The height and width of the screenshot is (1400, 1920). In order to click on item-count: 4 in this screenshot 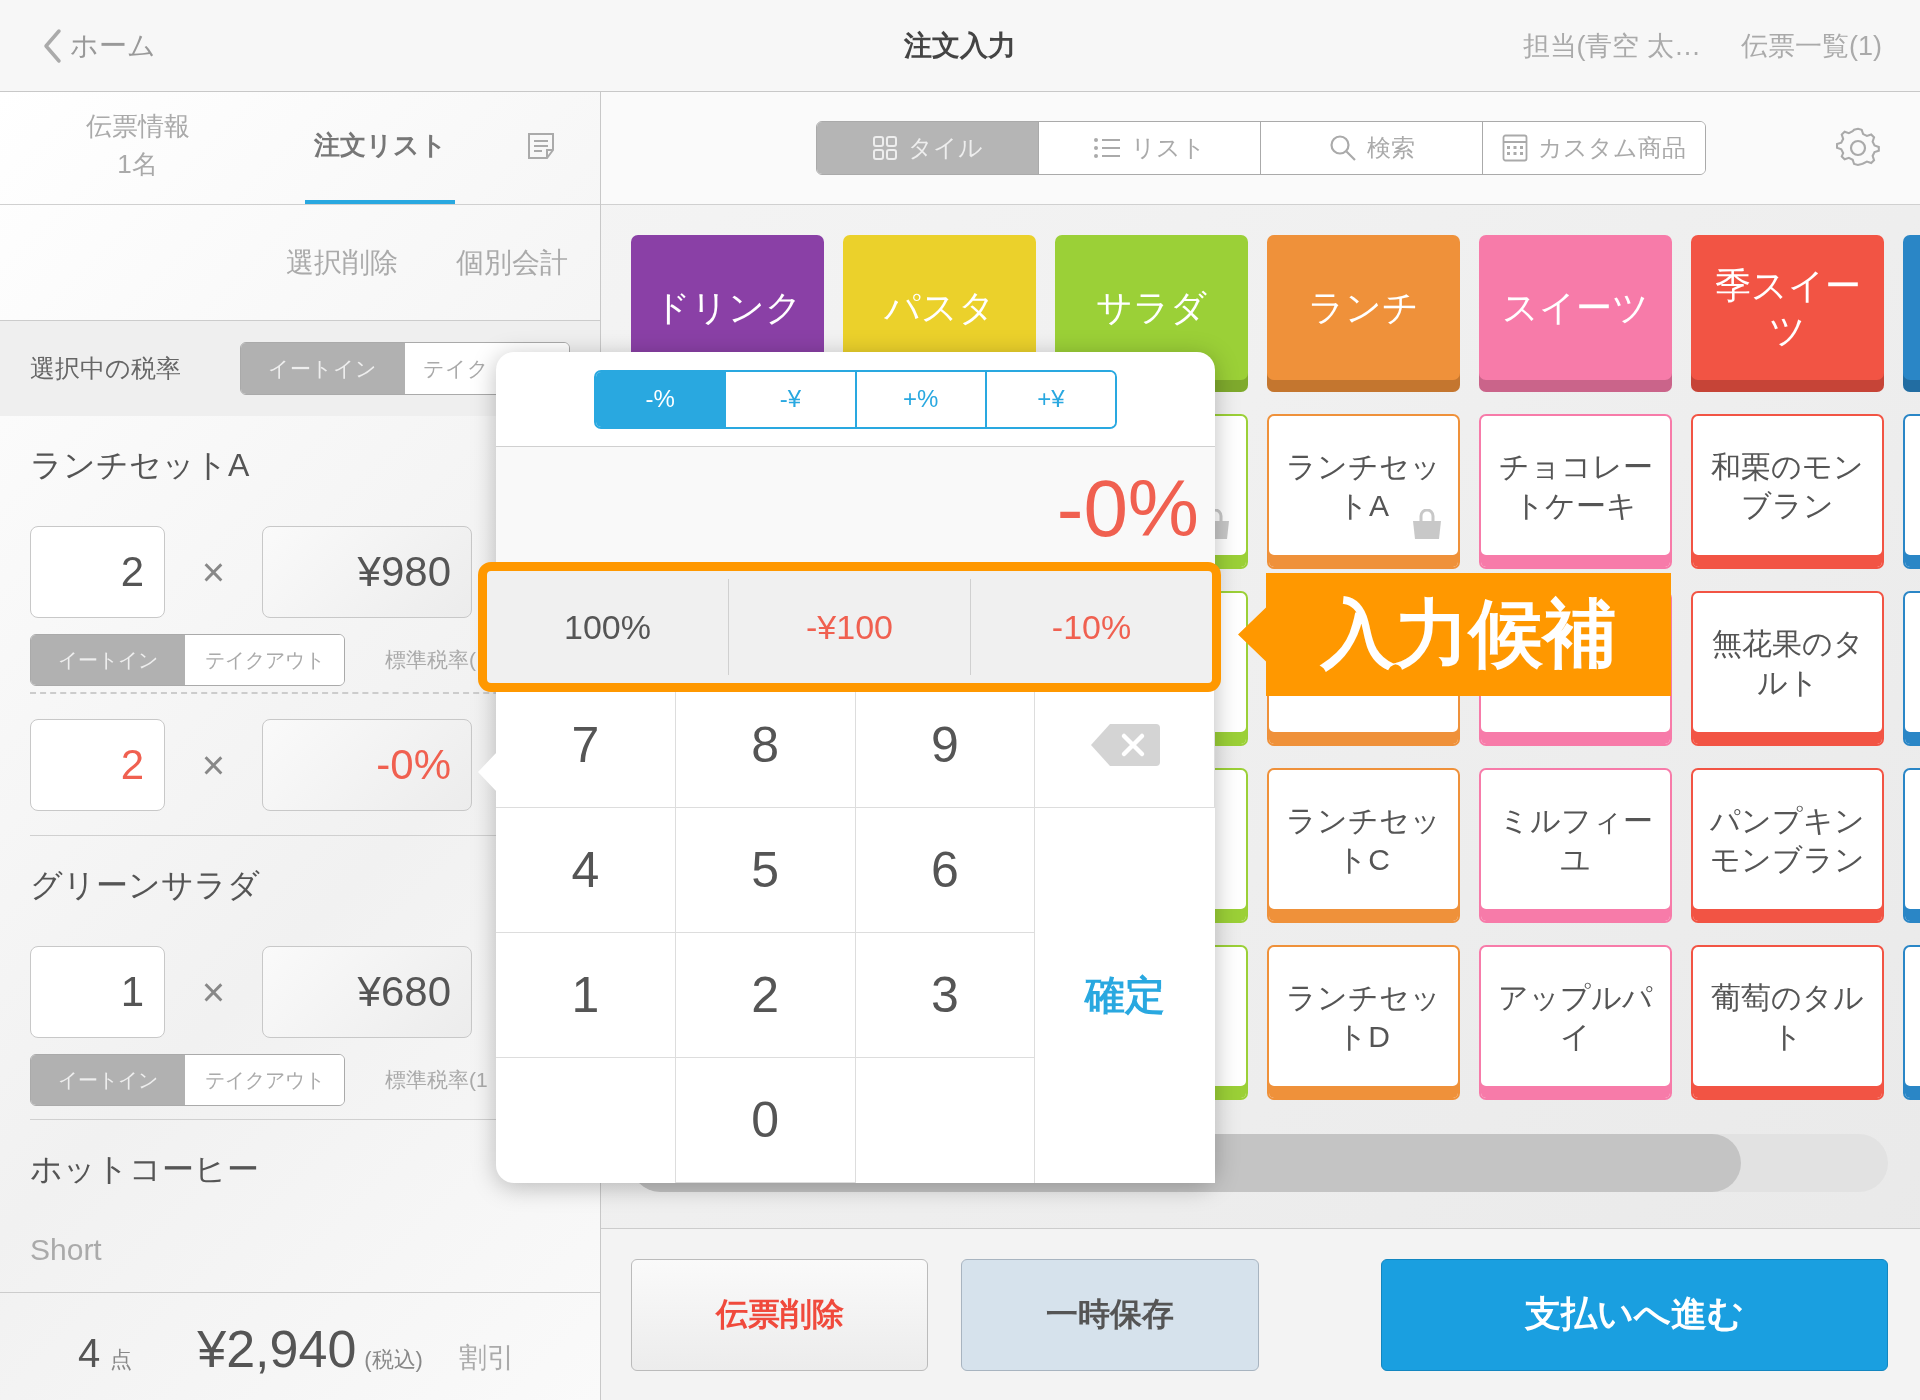, I will do `click(89, 1353)`.